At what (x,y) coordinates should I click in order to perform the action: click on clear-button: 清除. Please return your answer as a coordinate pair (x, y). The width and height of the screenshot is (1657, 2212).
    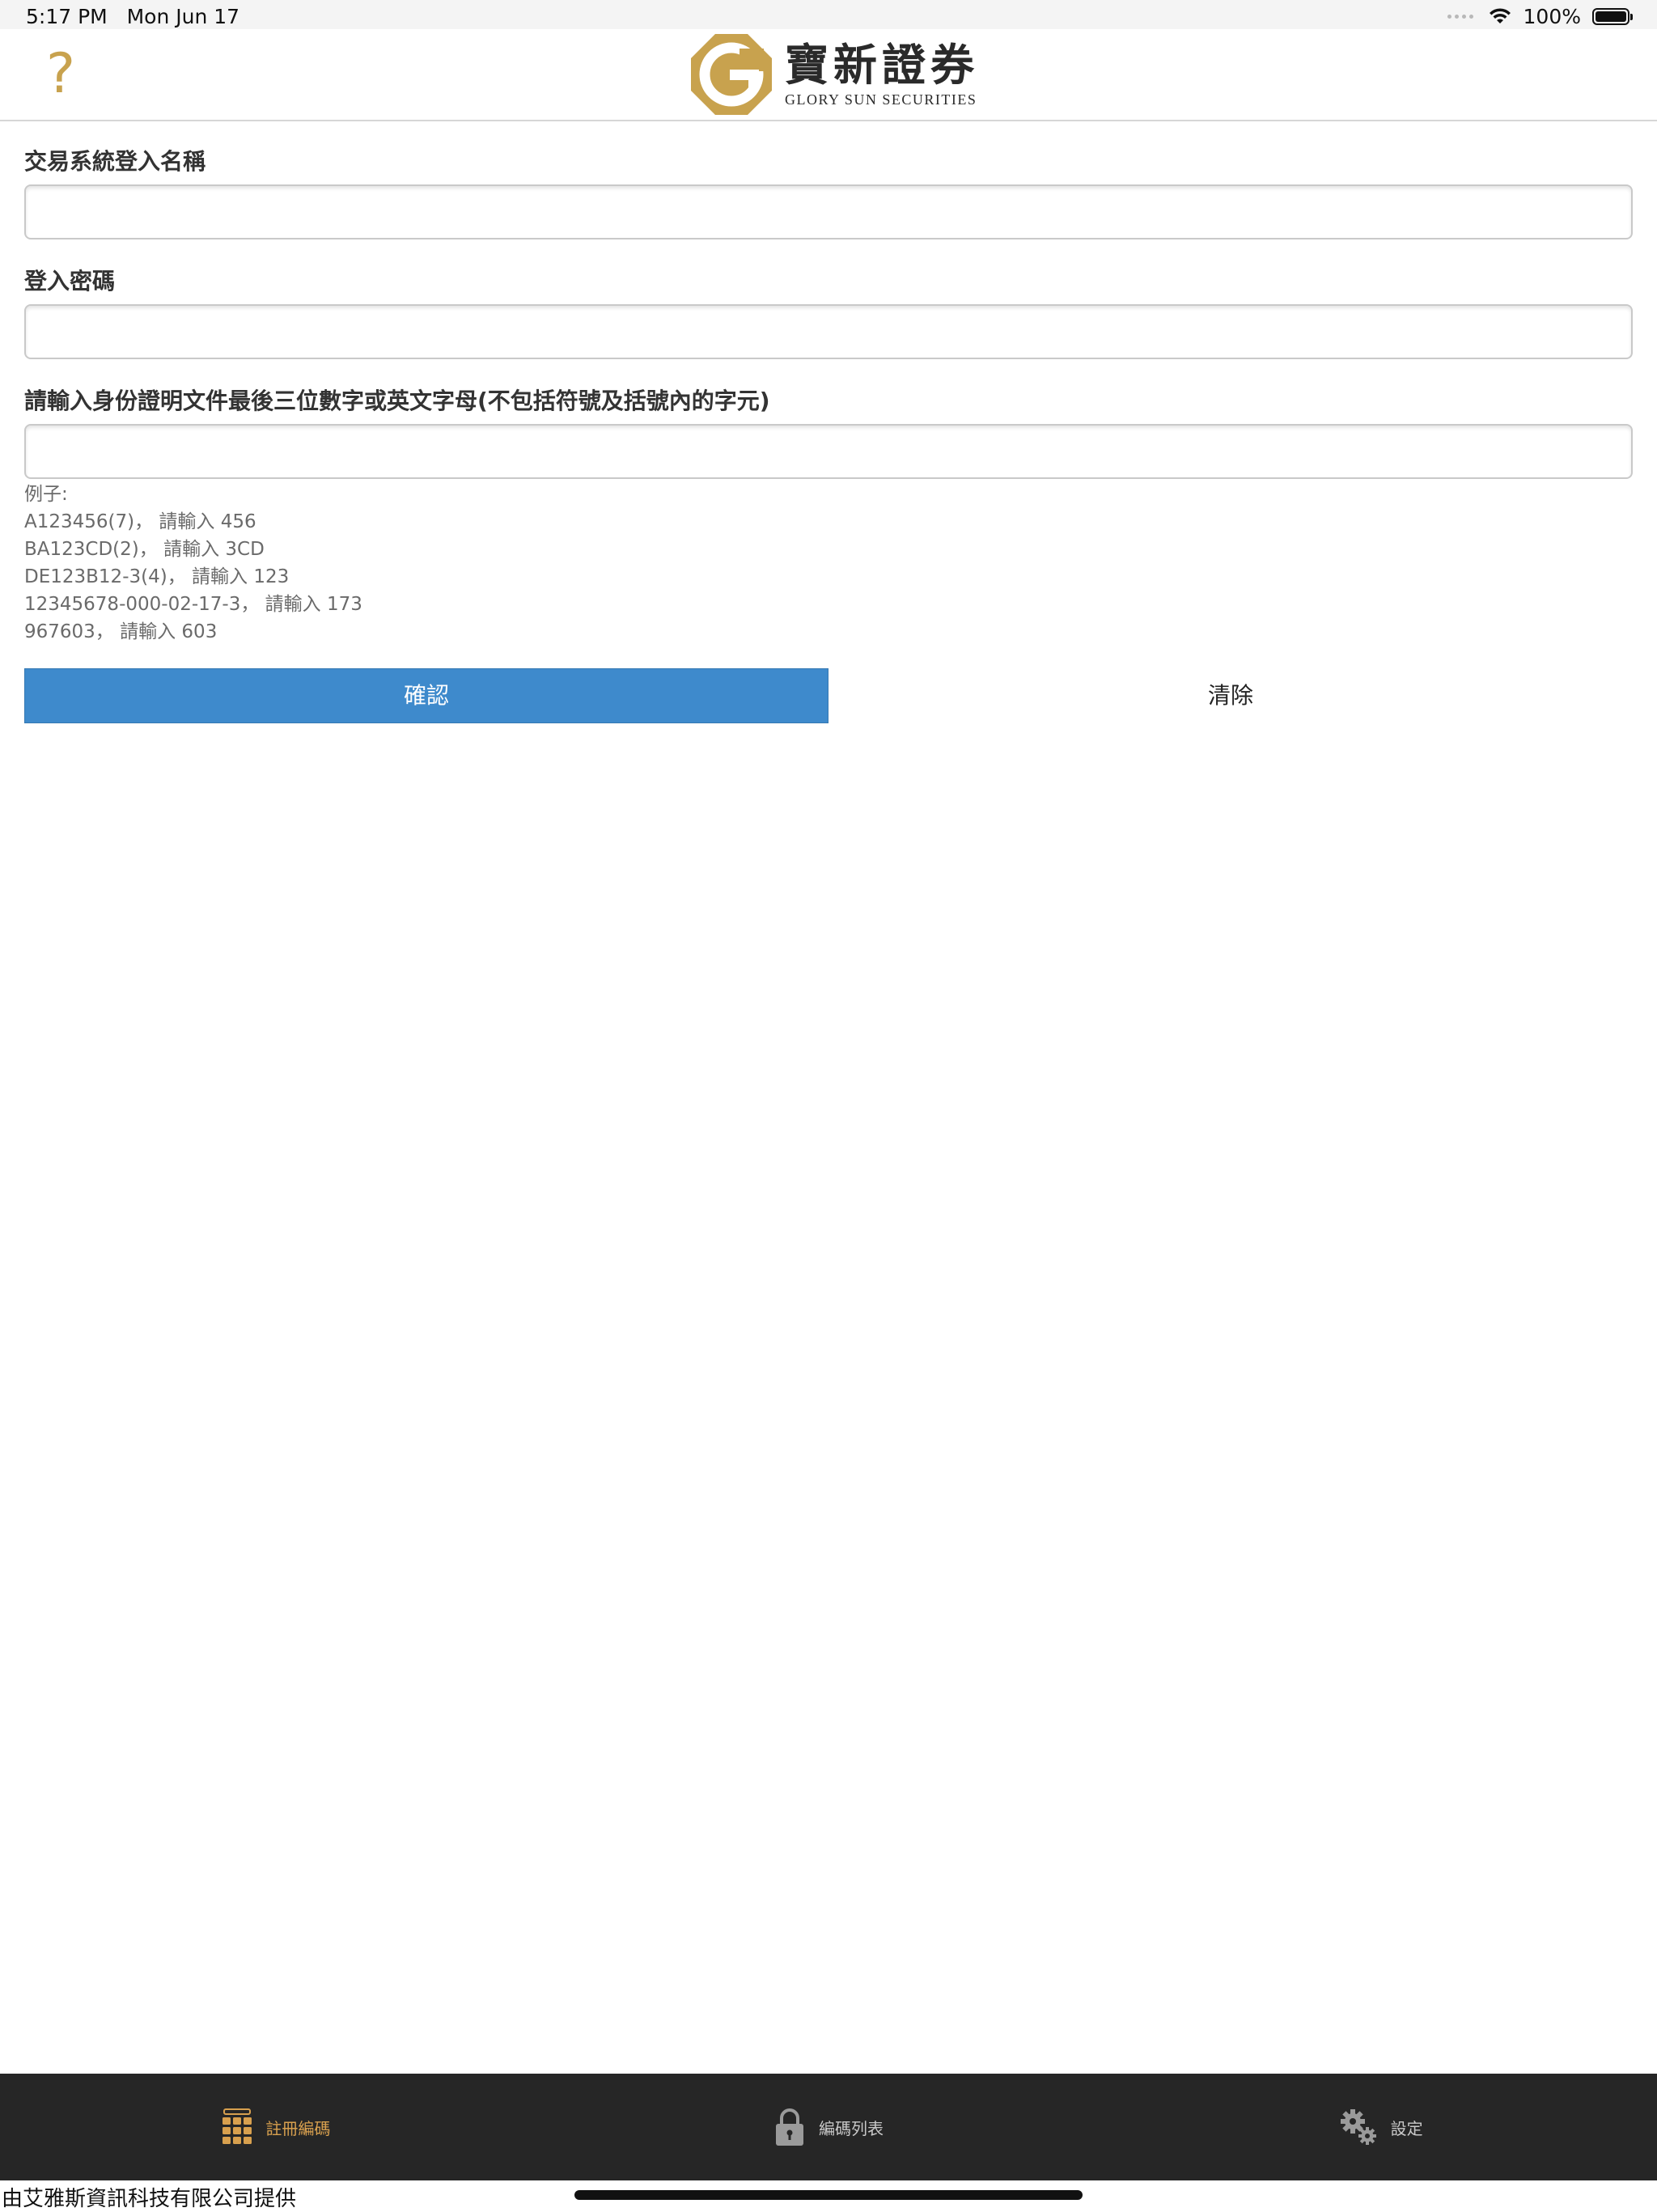
    Looking at the image, I should click on (1230, 695).